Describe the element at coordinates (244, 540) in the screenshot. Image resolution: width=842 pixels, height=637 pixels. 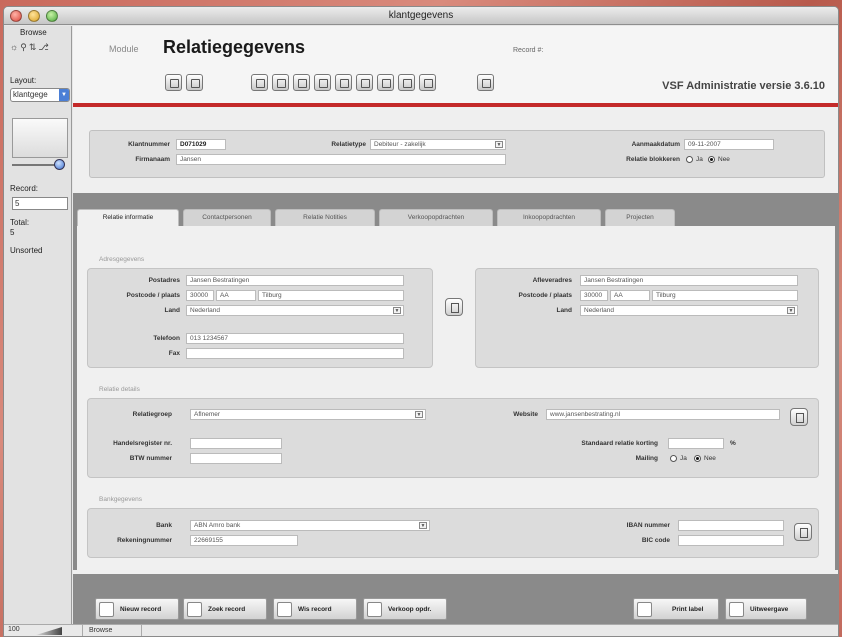
I see `rekening-field: 22669155` at that location.